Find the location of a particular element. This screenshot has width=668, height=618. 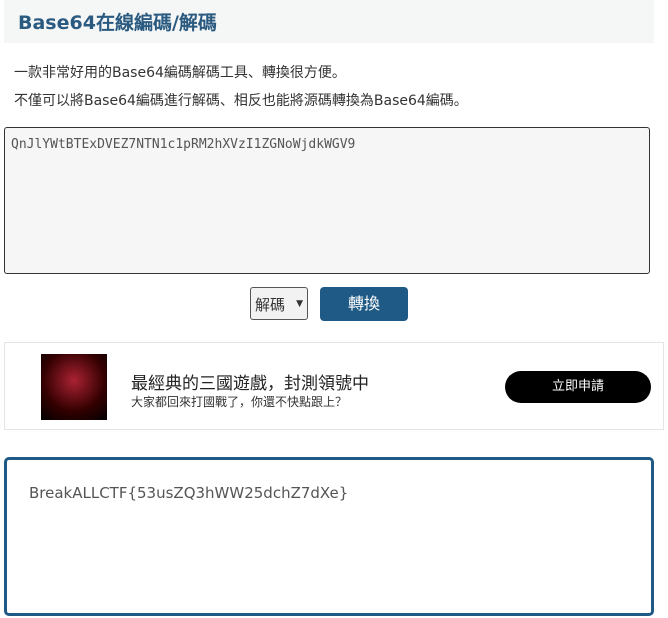

description-line-1: 一款非常好用的Base64編碼解碼工具、轉換很方便。 is located at coordinates (180, 73).